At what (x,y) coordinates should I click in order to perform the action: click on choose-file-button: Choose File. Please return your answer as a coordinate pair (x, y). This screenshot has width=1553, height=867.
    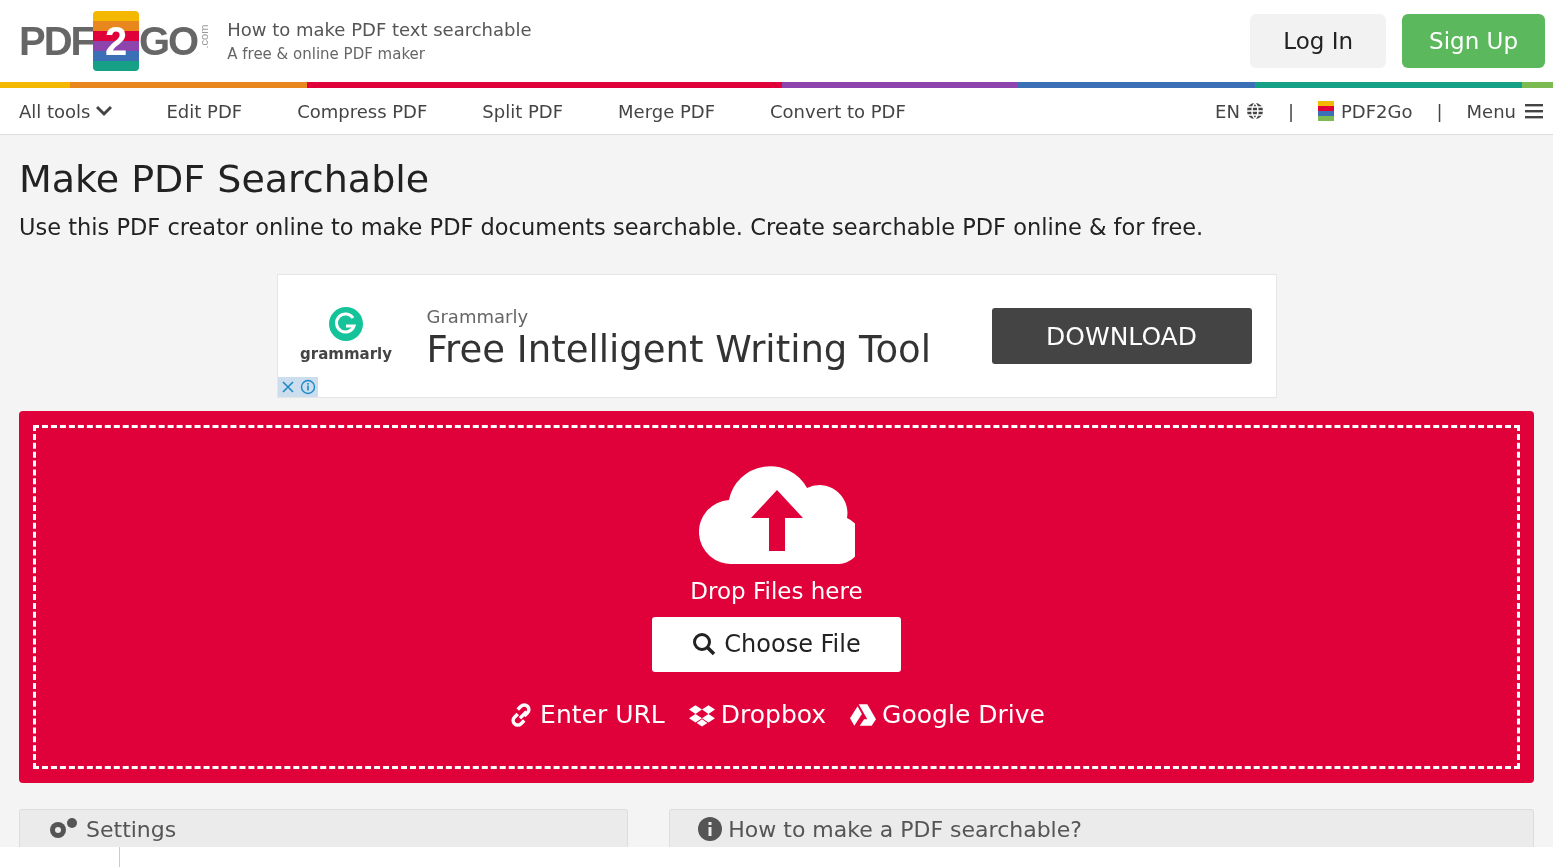
    Looking at the image, I should click on (776, 644).